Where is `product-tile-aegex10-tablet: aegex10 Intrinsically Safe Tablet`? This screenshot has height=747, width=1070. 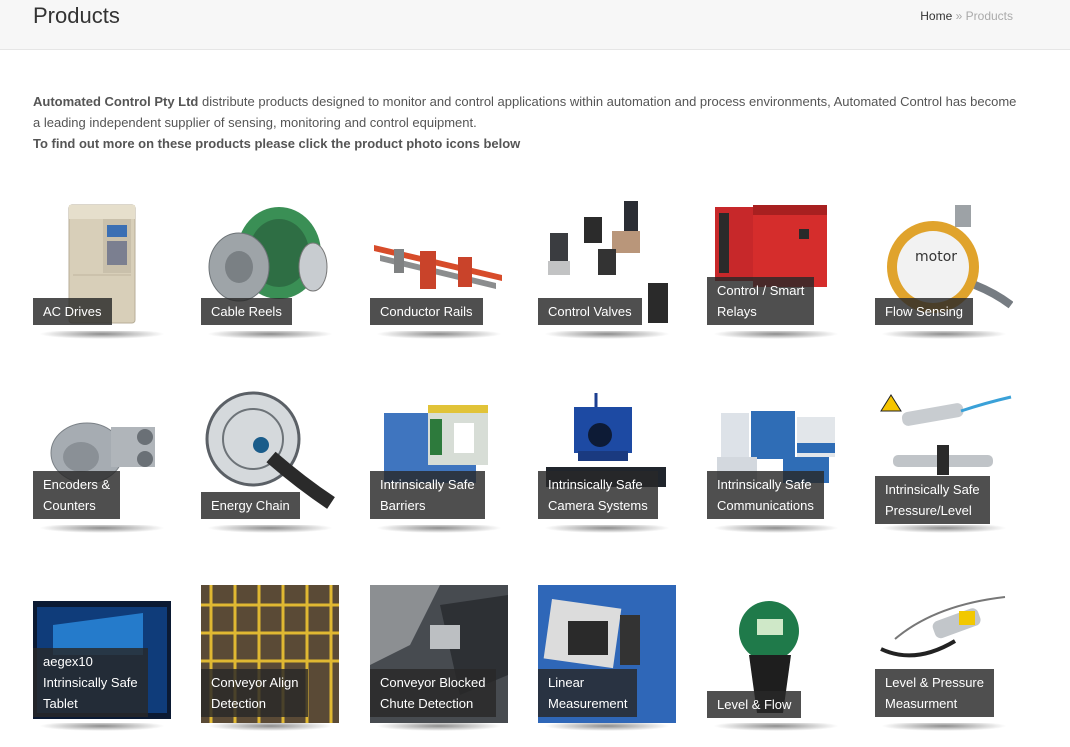 product-tile-aegex10-tablet: aegex10 Intrinsically Safe Tablet is located at coordinates (102, 658).